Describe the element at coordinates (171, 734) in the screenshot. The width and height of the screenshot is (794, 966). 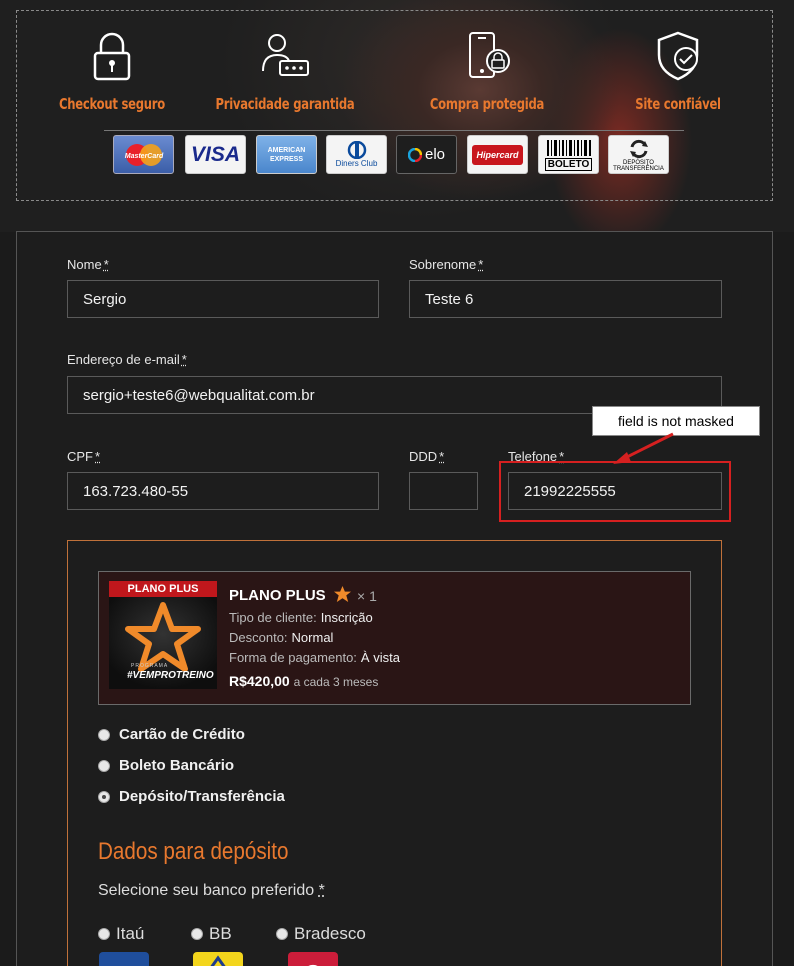
I see `payment-option-credit-card: Cartão de Crédito` at that location.